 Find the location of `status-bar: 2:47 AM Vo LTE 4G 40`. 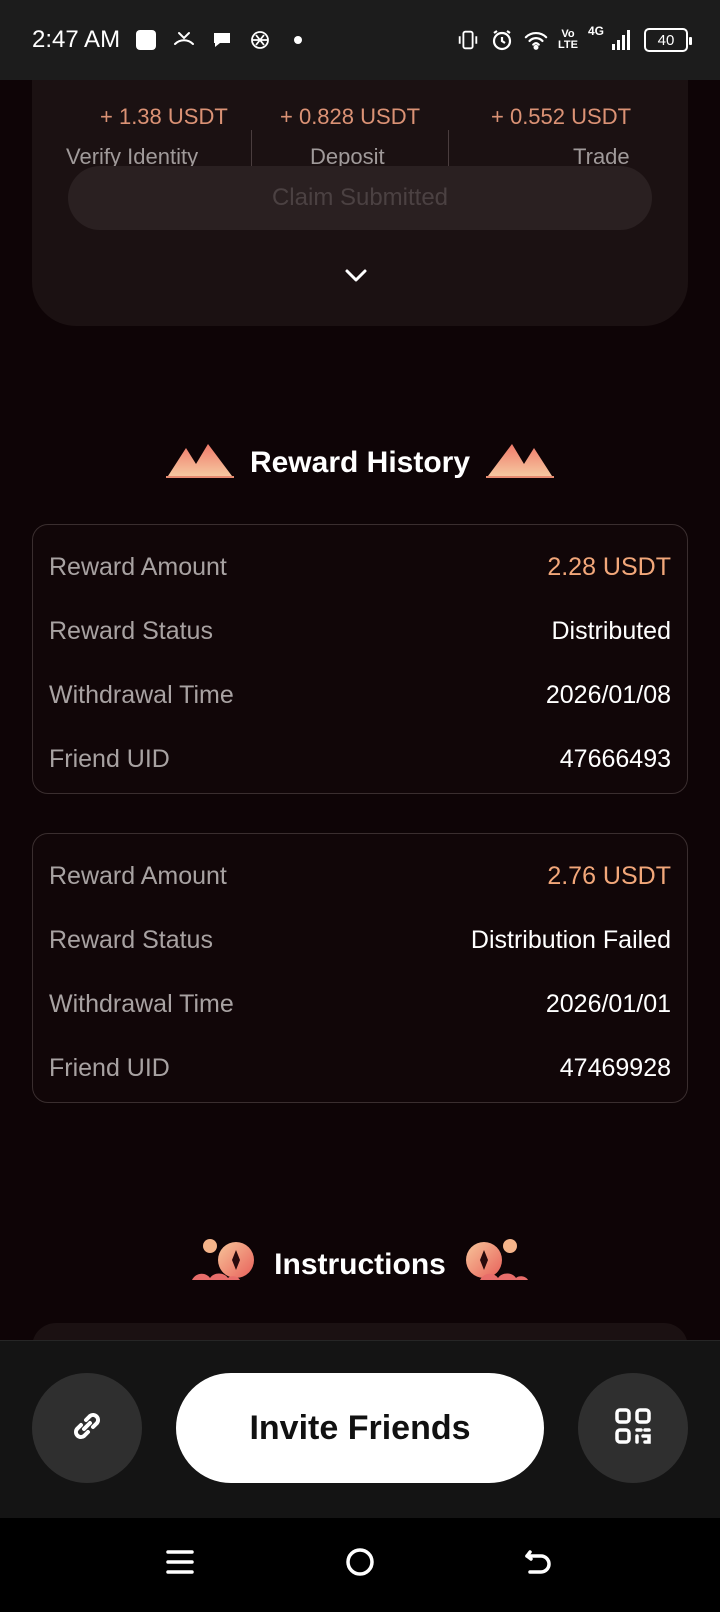

status-bar: 2:47 AM Vo LTE 4G 40 is located at coordinates (360, 40).